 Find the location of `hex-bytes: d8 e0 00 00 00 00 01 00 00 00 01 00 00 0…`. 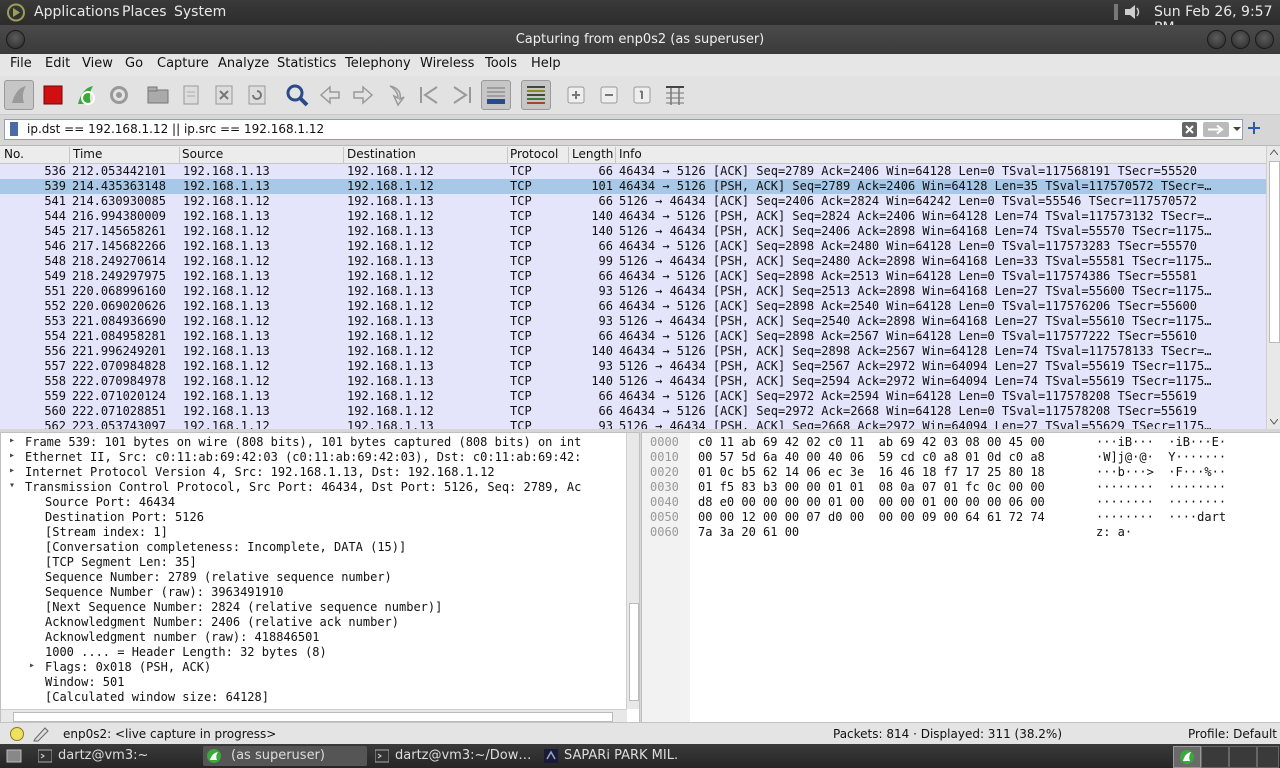

hex-bytes: d8 e0 00 00 00 00 01 00 00 00 01 00 00 0… is located at coordinates (871, 502).